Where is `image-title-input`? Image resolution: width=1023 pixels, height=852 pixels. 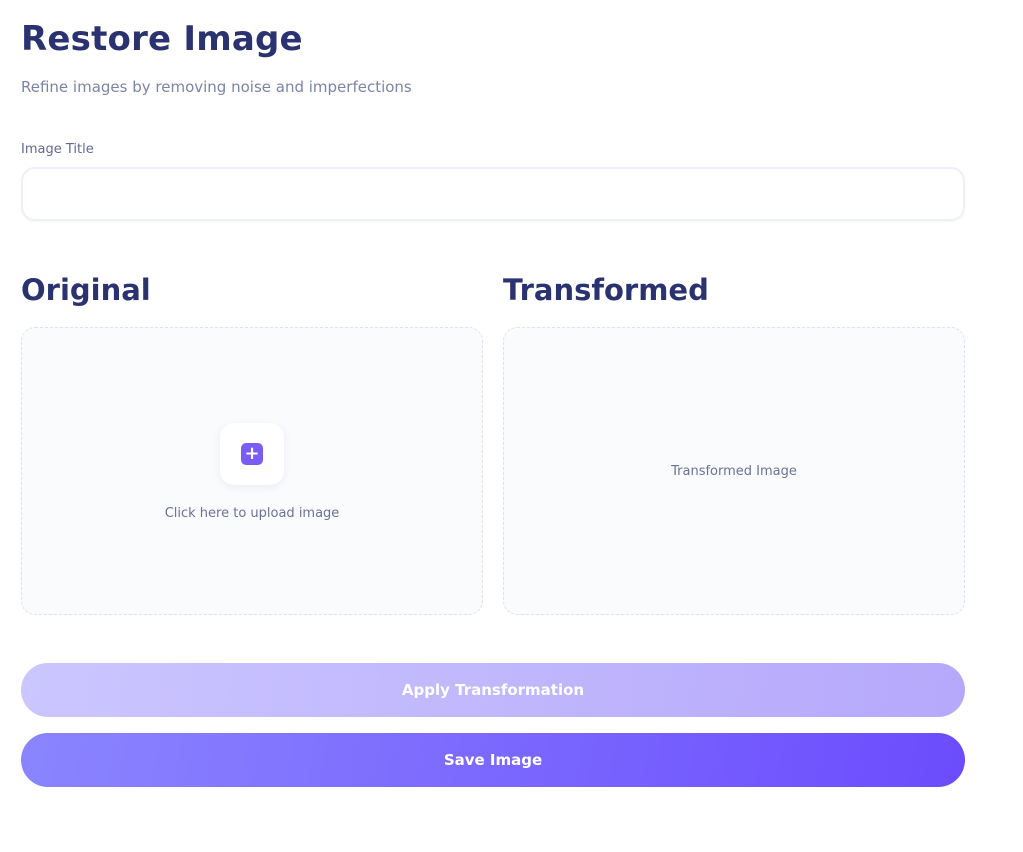 image-title-input is located at coordinates (493, 194).